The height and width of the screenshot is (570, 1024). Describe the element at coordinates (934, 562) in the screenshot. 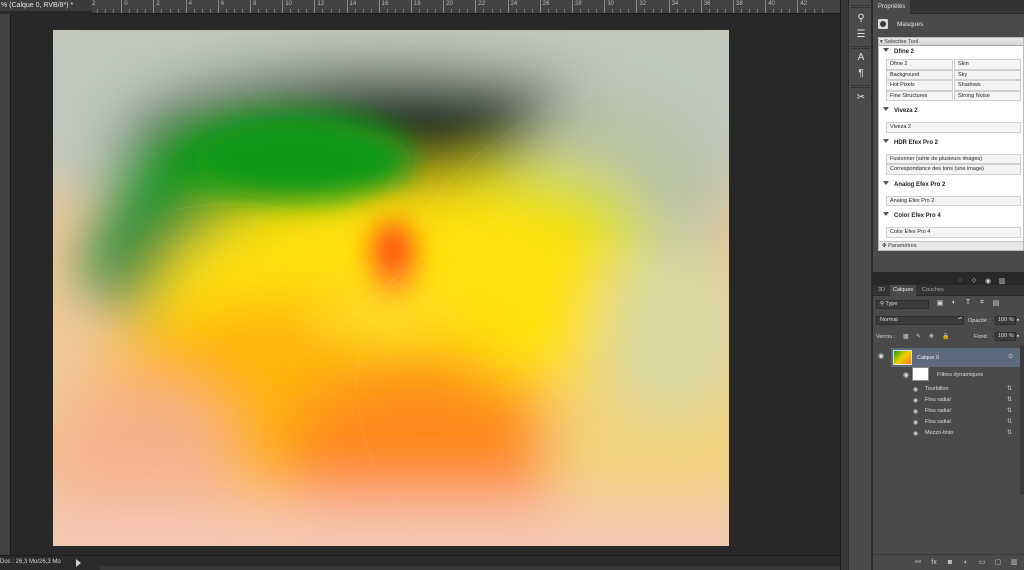

I see `layer-style-icon: fx` at that location.